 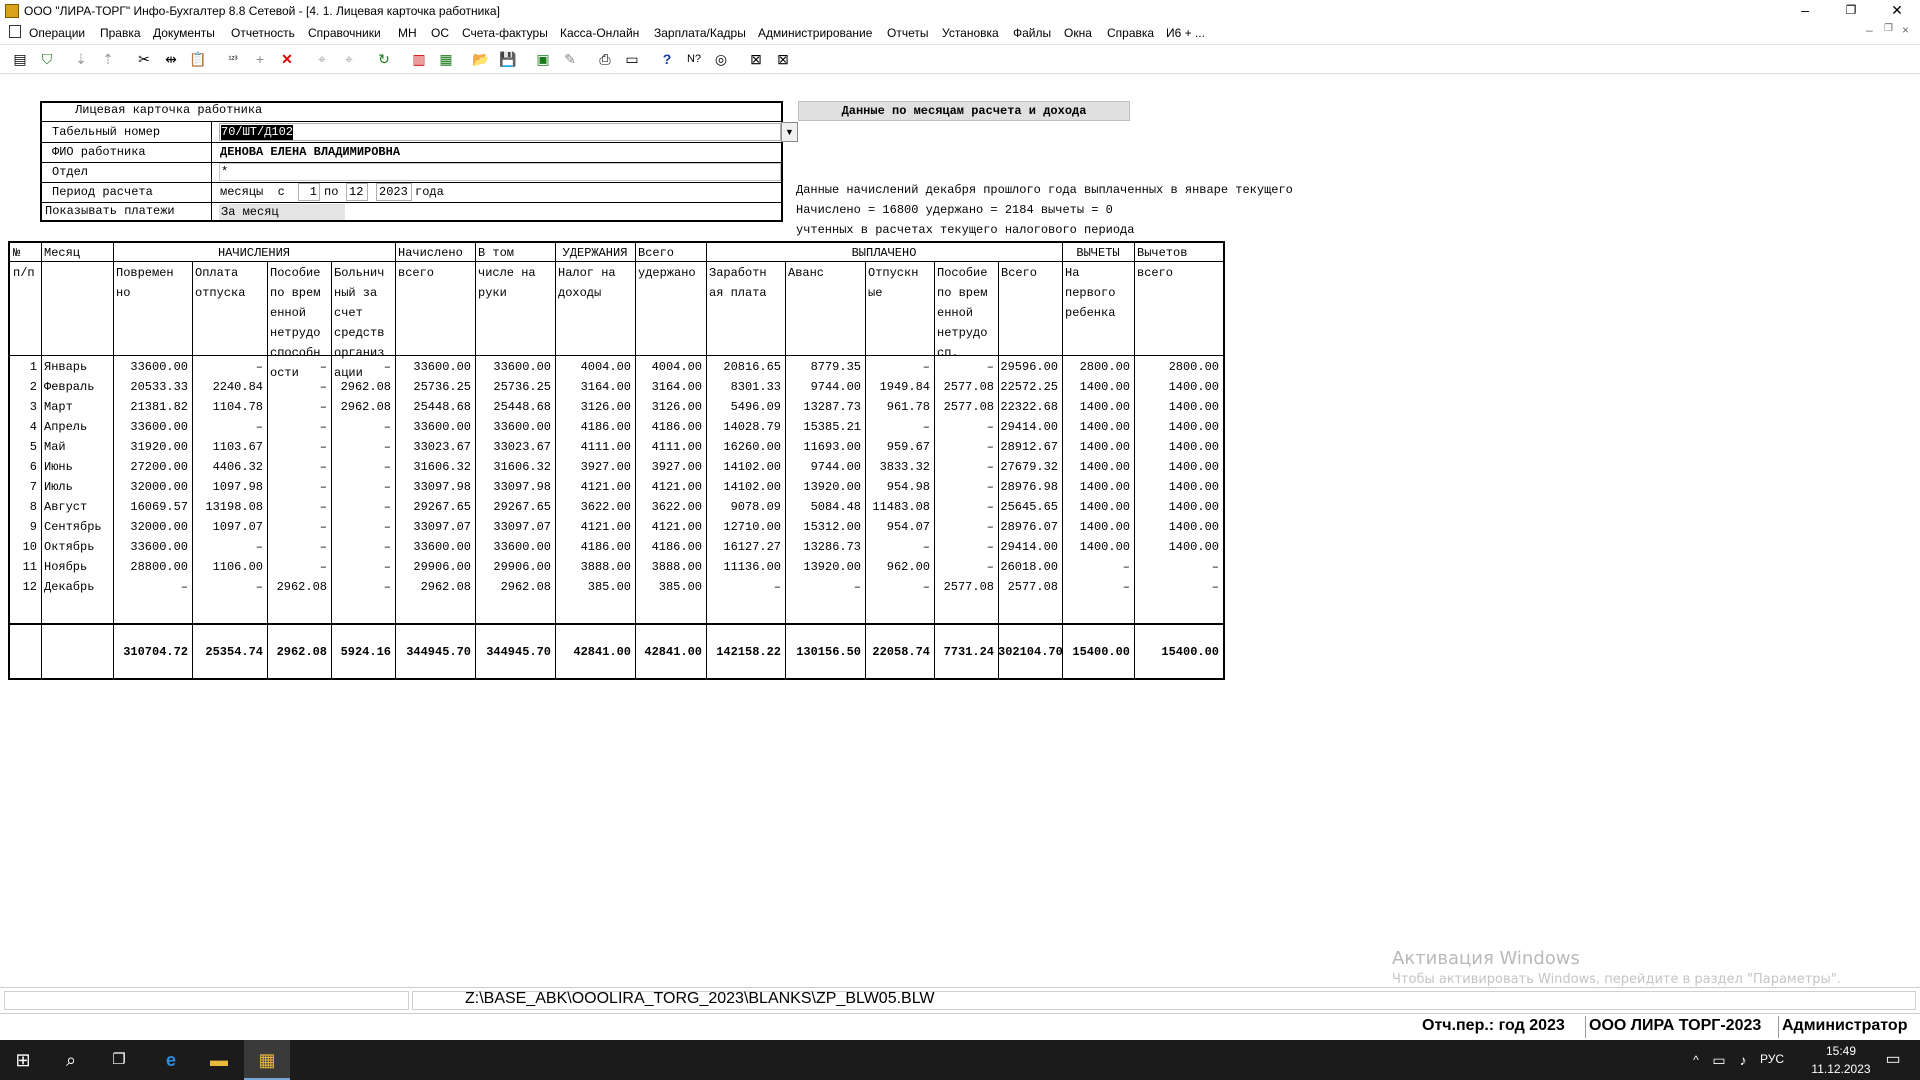 I want to click on menu-files: Файлы, so click(x=1032, y=33).